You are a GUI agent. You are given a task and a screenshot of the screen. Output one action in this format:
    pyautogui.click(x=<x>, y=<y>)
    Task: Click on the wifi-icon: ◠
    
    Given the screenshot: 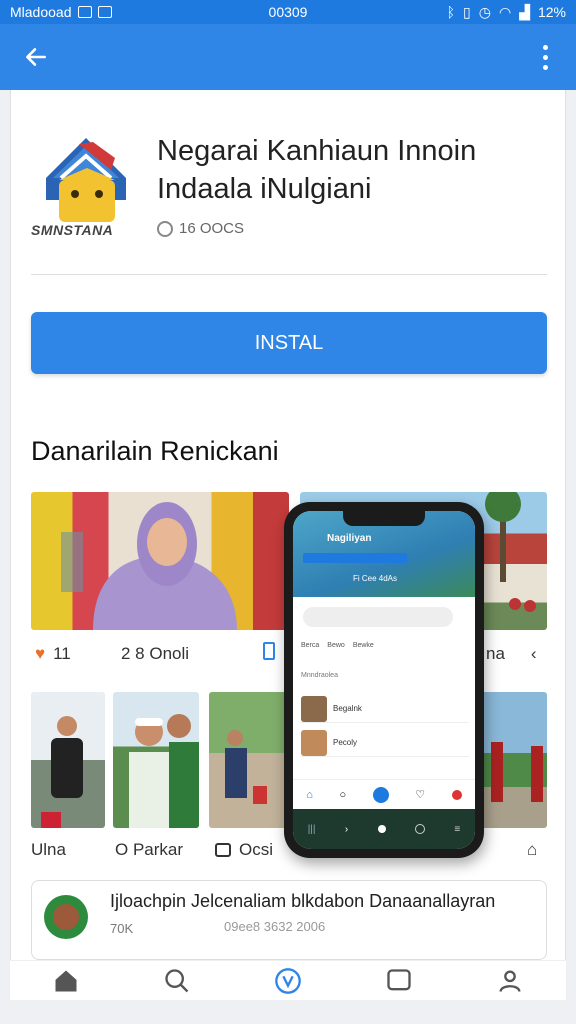 What is the action you would take?
    pyautogui.click(x=505, y=11)
    